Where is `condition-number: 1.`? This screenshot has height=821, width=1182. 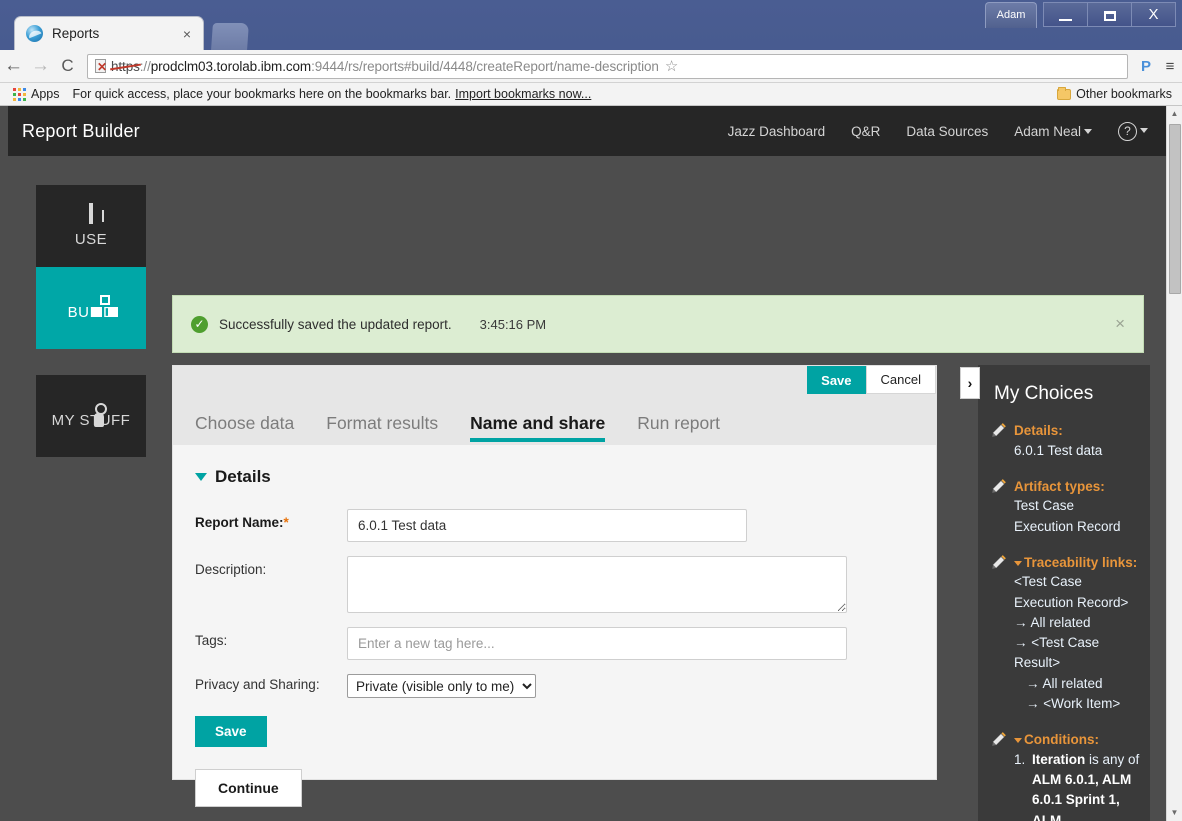 condition-number: 1. is located at coordinates (1020, 759).